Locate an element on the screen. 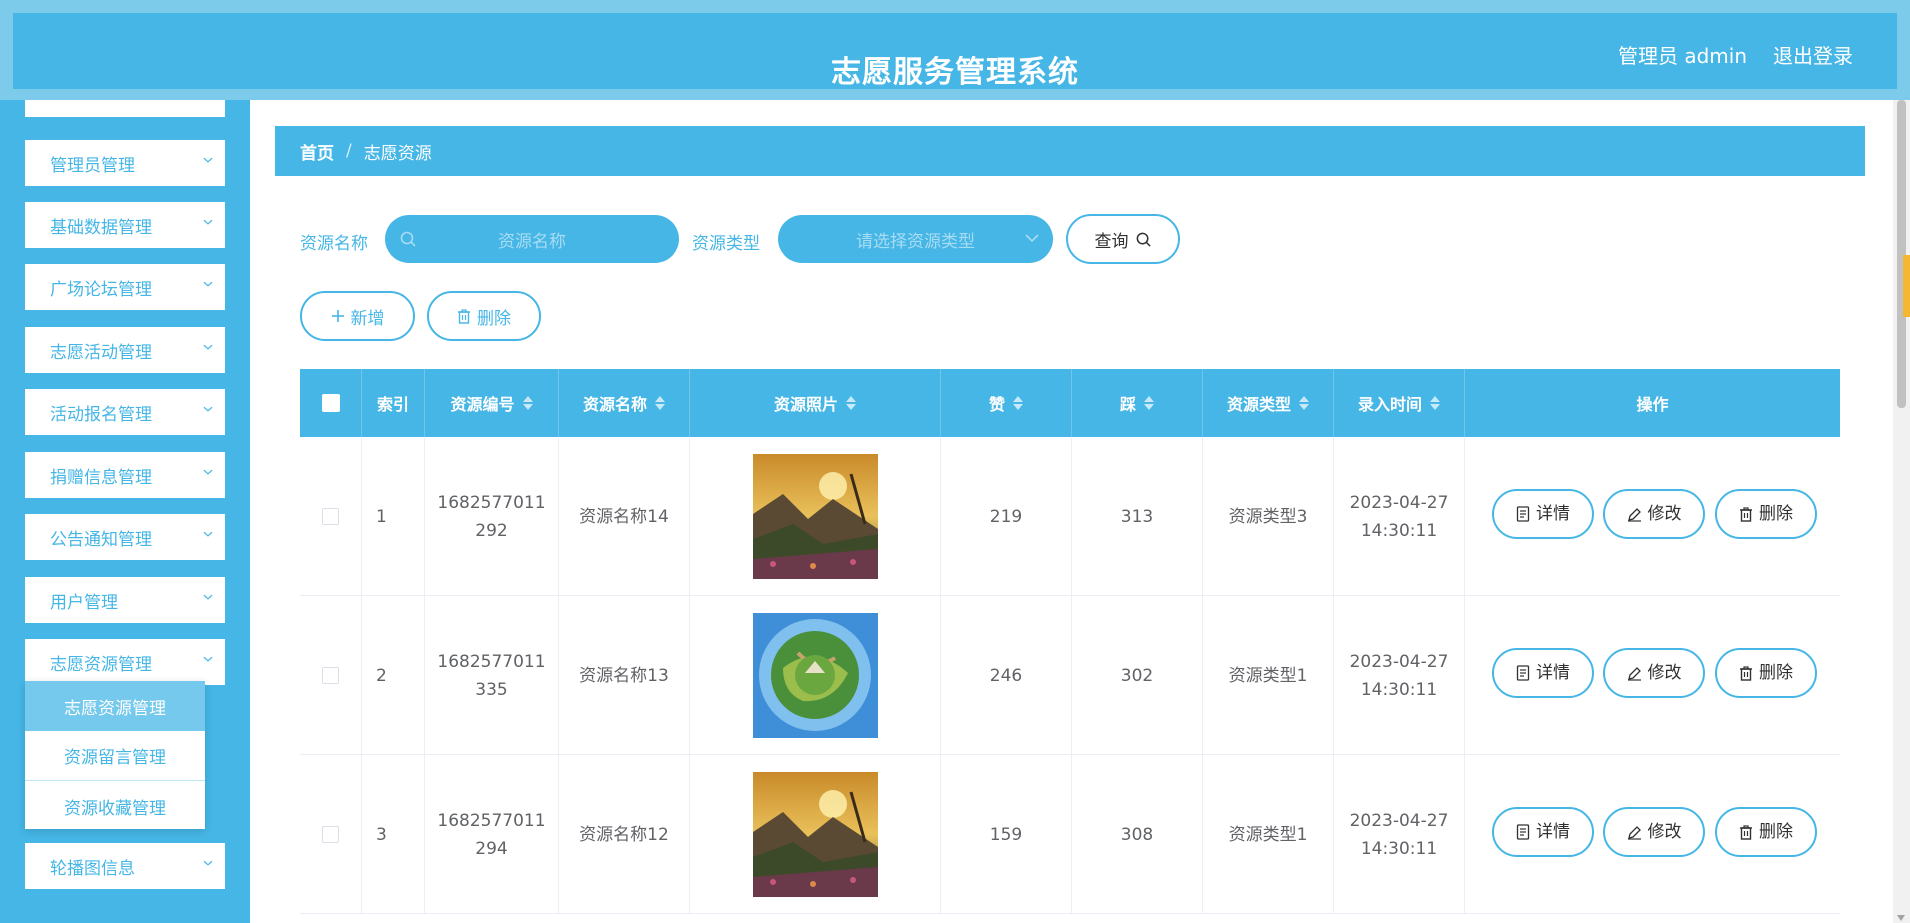 Image resolution: width=1910 pixels, height=923 pixels. sidebar-item: 基础数据管理 is located at coordinates (125, 225).